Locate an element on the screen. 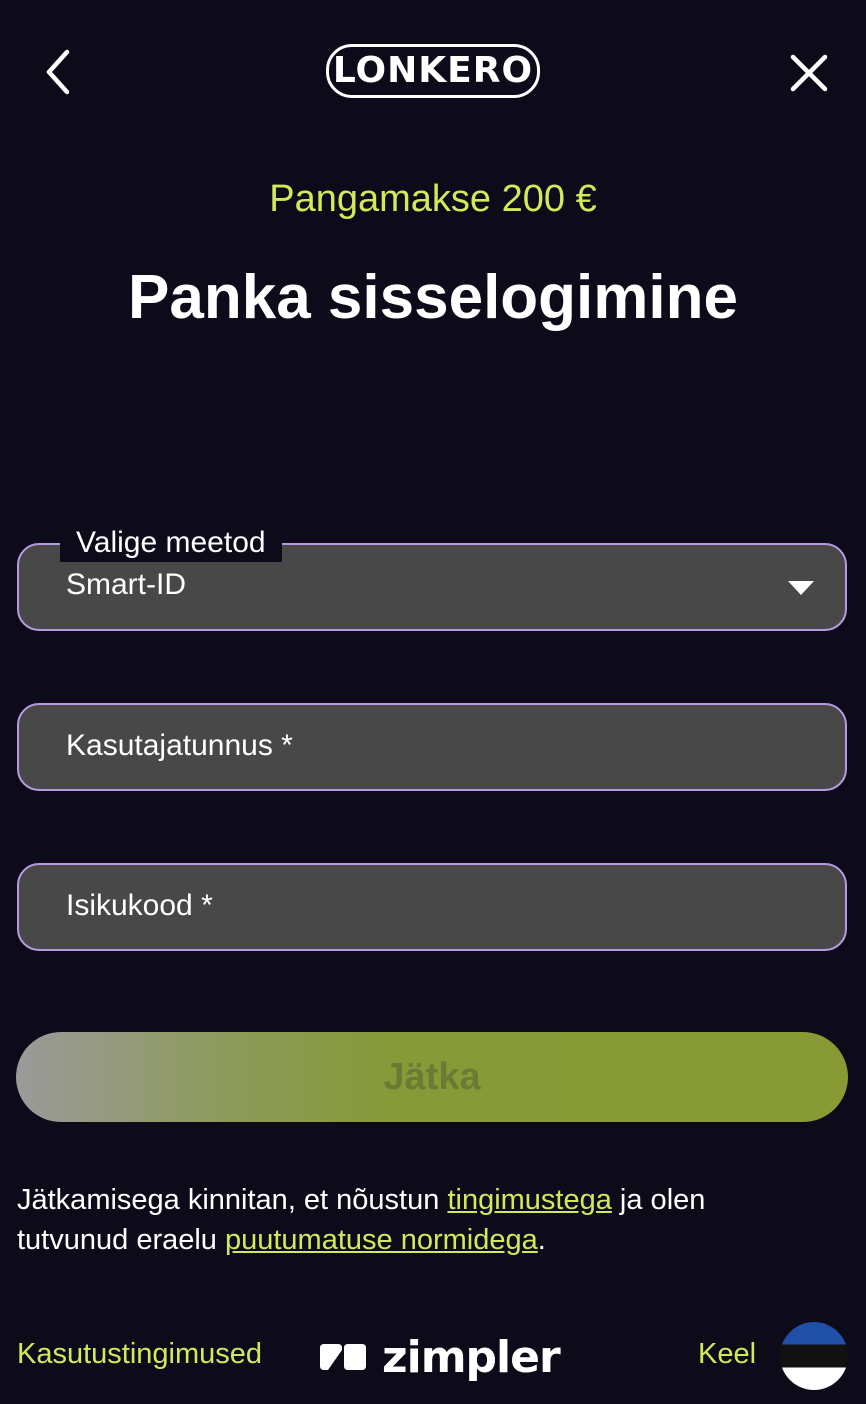 The image size is (866, 1404). zimpler-wordmark: zimpler is located at coordinates (471, 1357).